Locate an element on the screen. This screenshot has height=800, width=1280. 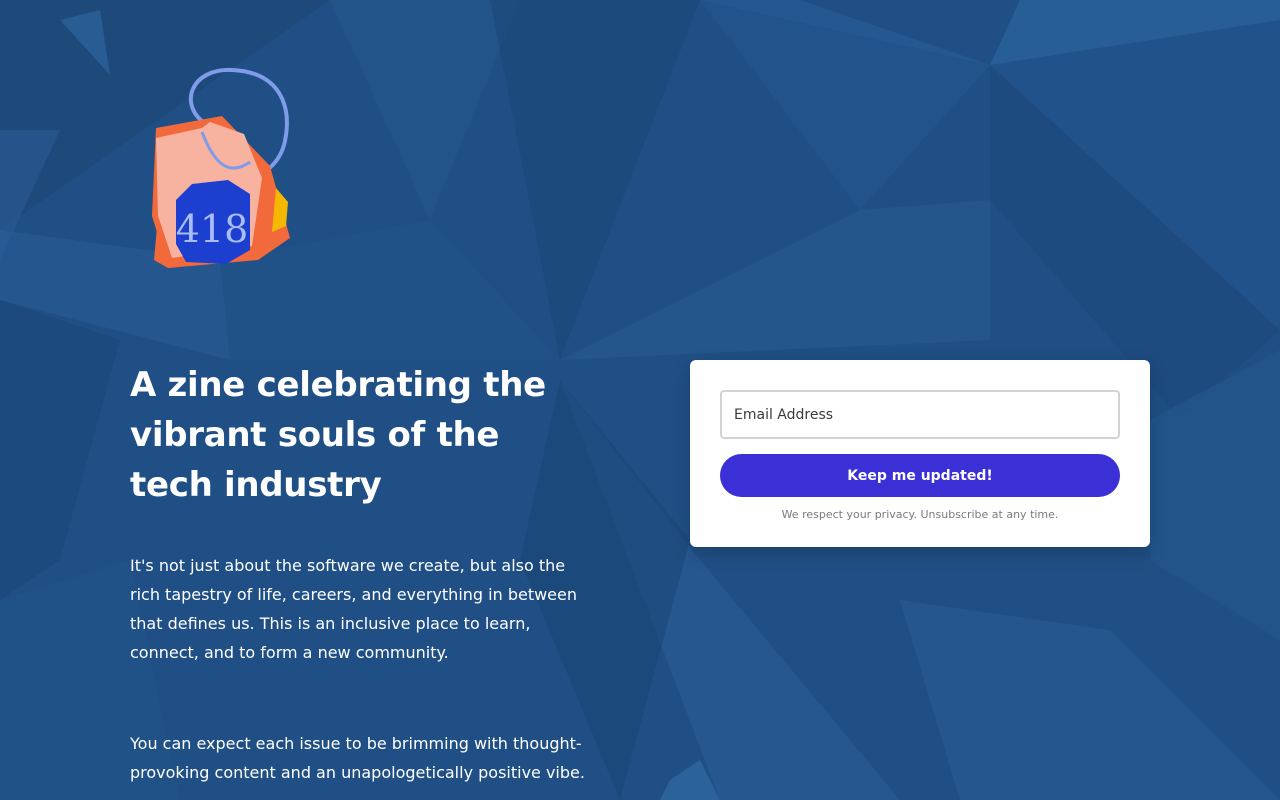
tea-bag-418-logo: 418 is located at coordinates (221, 167).